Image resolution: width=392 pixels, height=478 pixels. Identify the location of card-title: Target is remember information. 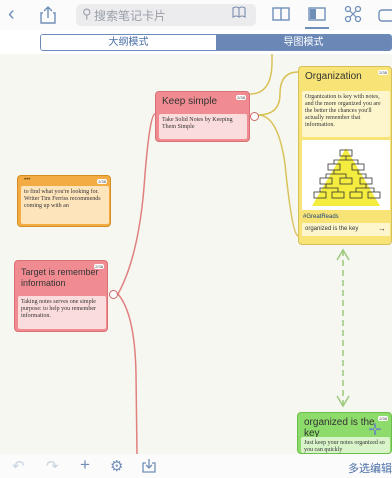
(60, 277).